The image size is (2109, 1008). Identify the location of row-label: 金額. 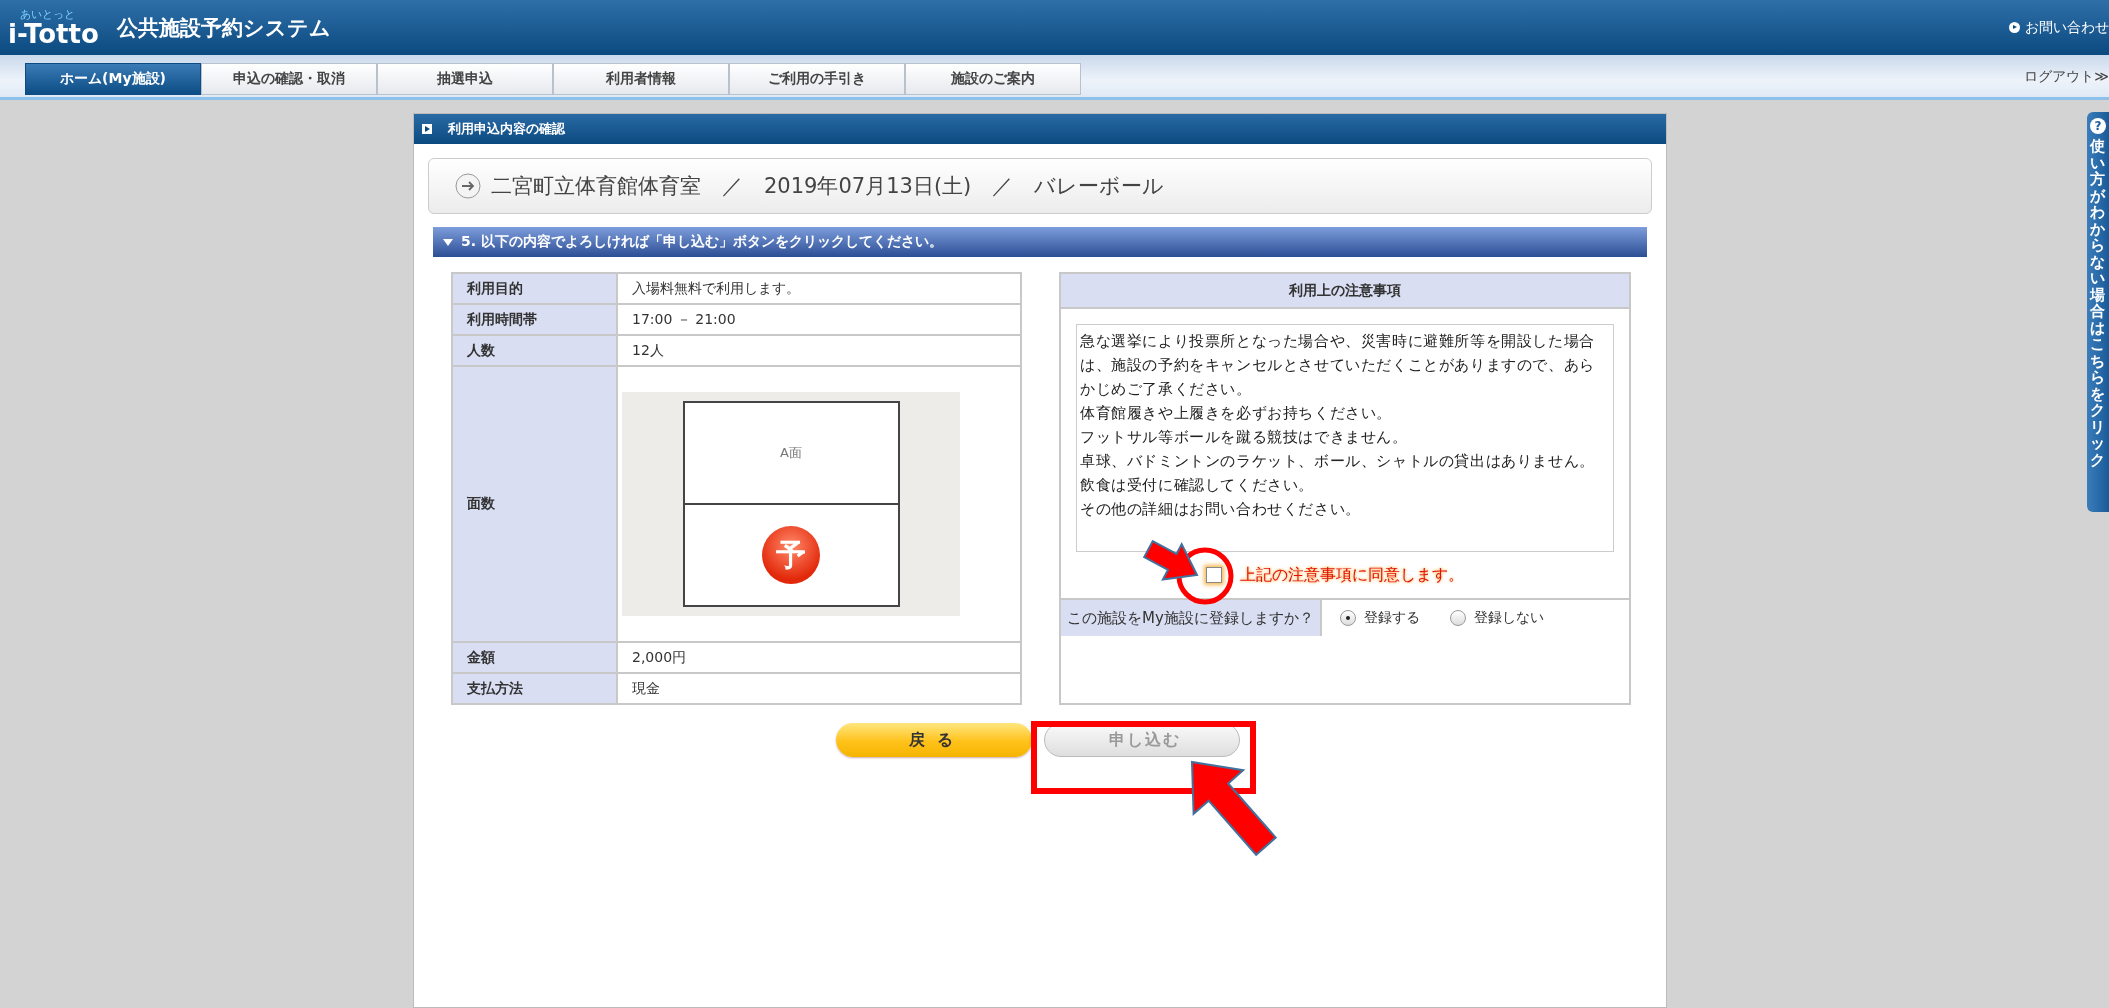
(534, 657).